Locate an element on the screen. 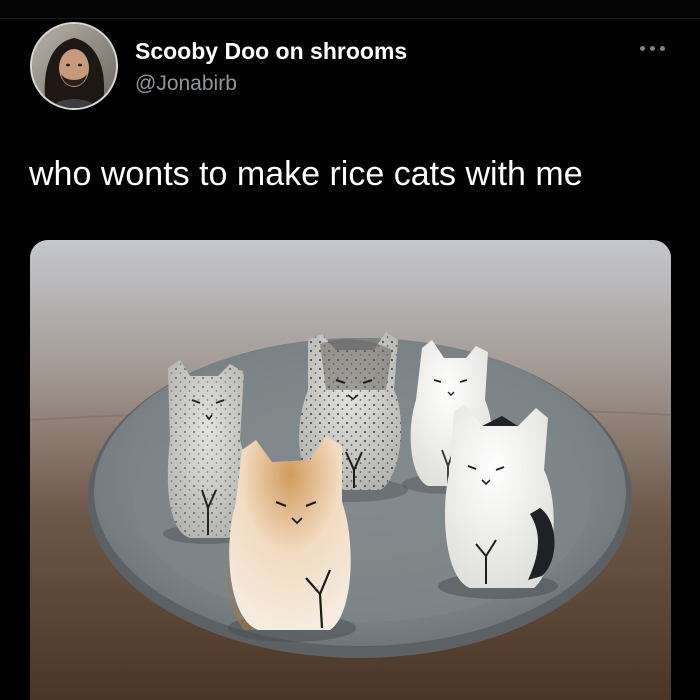 This screenshot has height=700, width=700. tweet-text: who wonts to make rice cats with me is located at coordinates (306, 174).